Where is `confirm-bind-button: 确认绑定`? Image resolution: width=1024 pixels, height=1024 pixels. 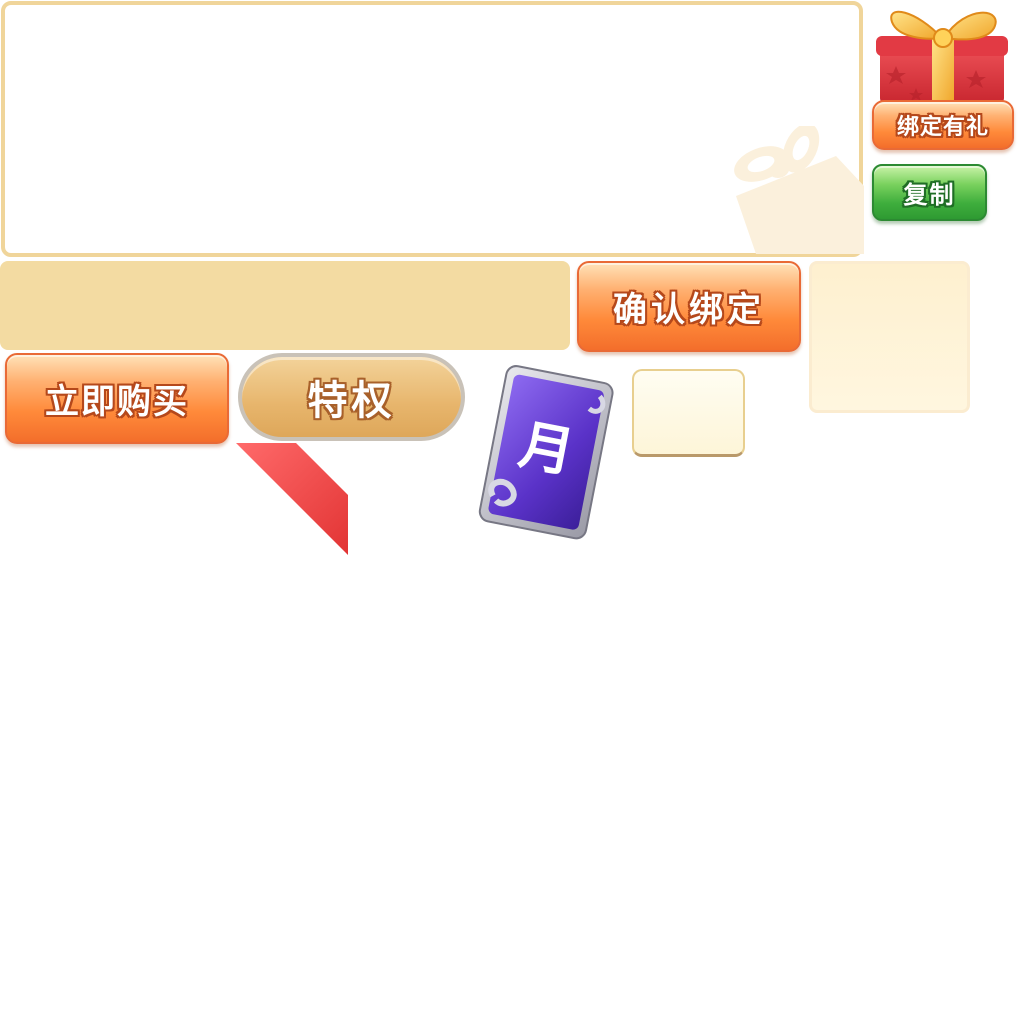
confirm-bind-button: 确认绑定 is located at coordinates (689, 306).